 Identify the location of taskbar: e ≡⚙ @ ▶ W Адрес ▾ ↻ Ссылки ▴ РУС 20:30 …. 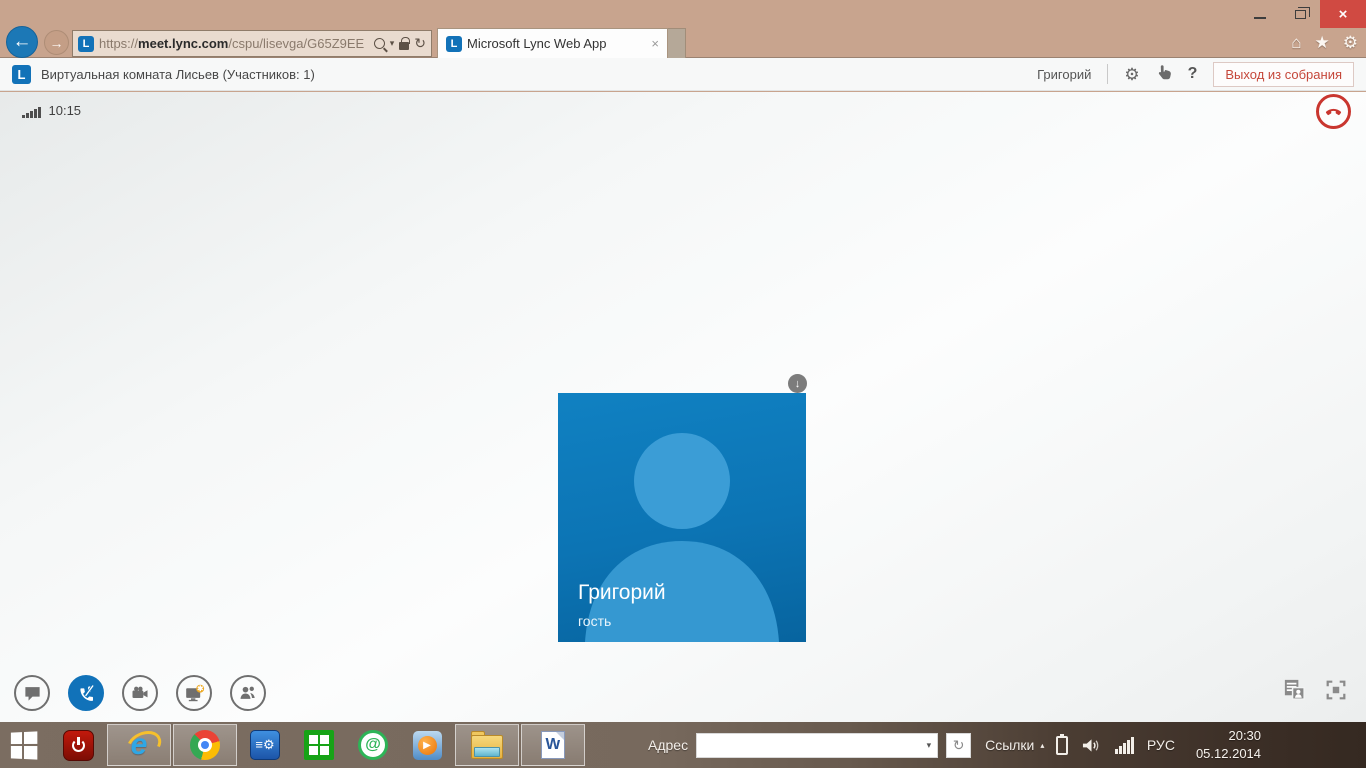
(683, 745).